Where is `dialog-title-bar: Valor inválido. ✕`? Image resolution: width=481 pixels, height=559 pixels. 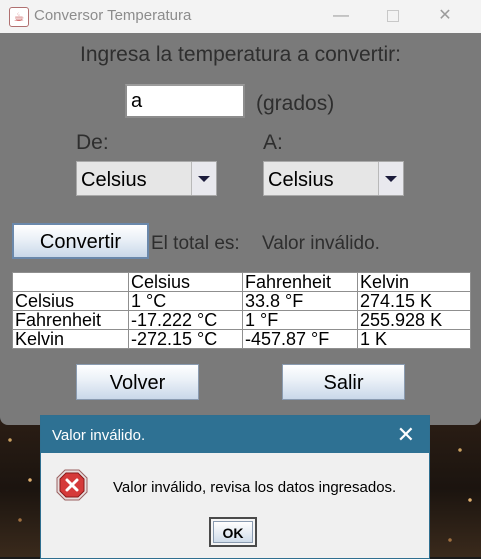 dialog-title-bar: Valor inválido. ✕ is located at coordinates (235, 434).